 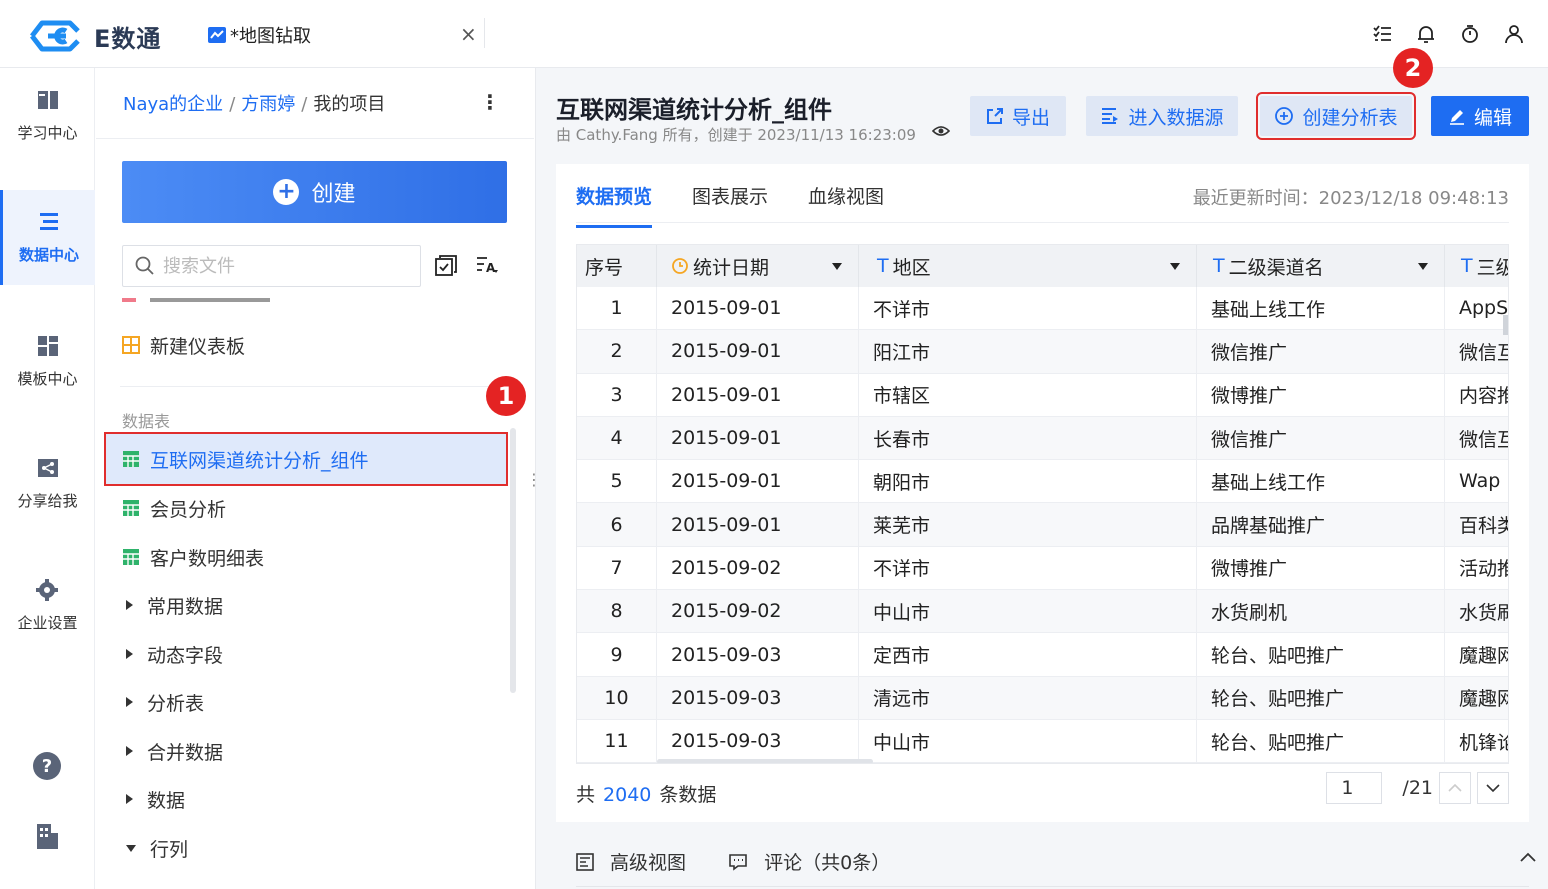 I want to click on column-header-date: 统计日期, so click(x=758, y=266).